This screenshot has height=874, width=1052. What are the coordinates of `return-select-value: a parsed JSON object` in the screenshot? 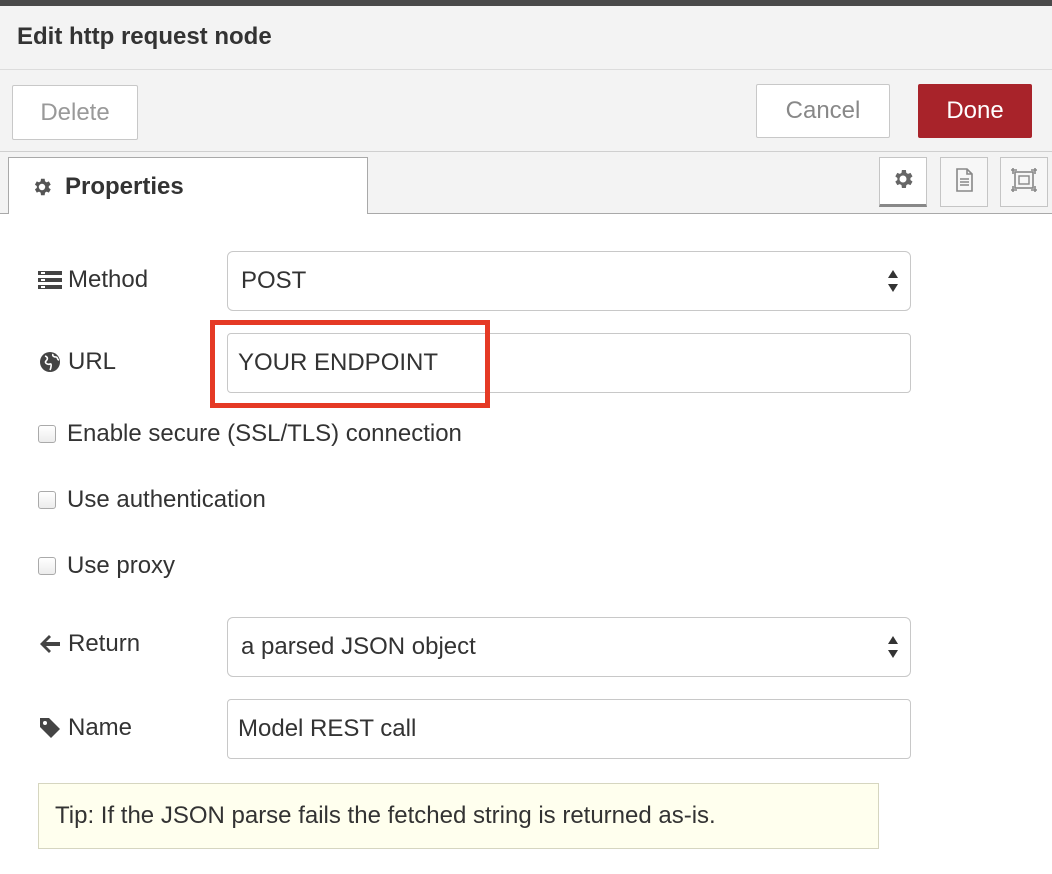 It's located at (358, 646).